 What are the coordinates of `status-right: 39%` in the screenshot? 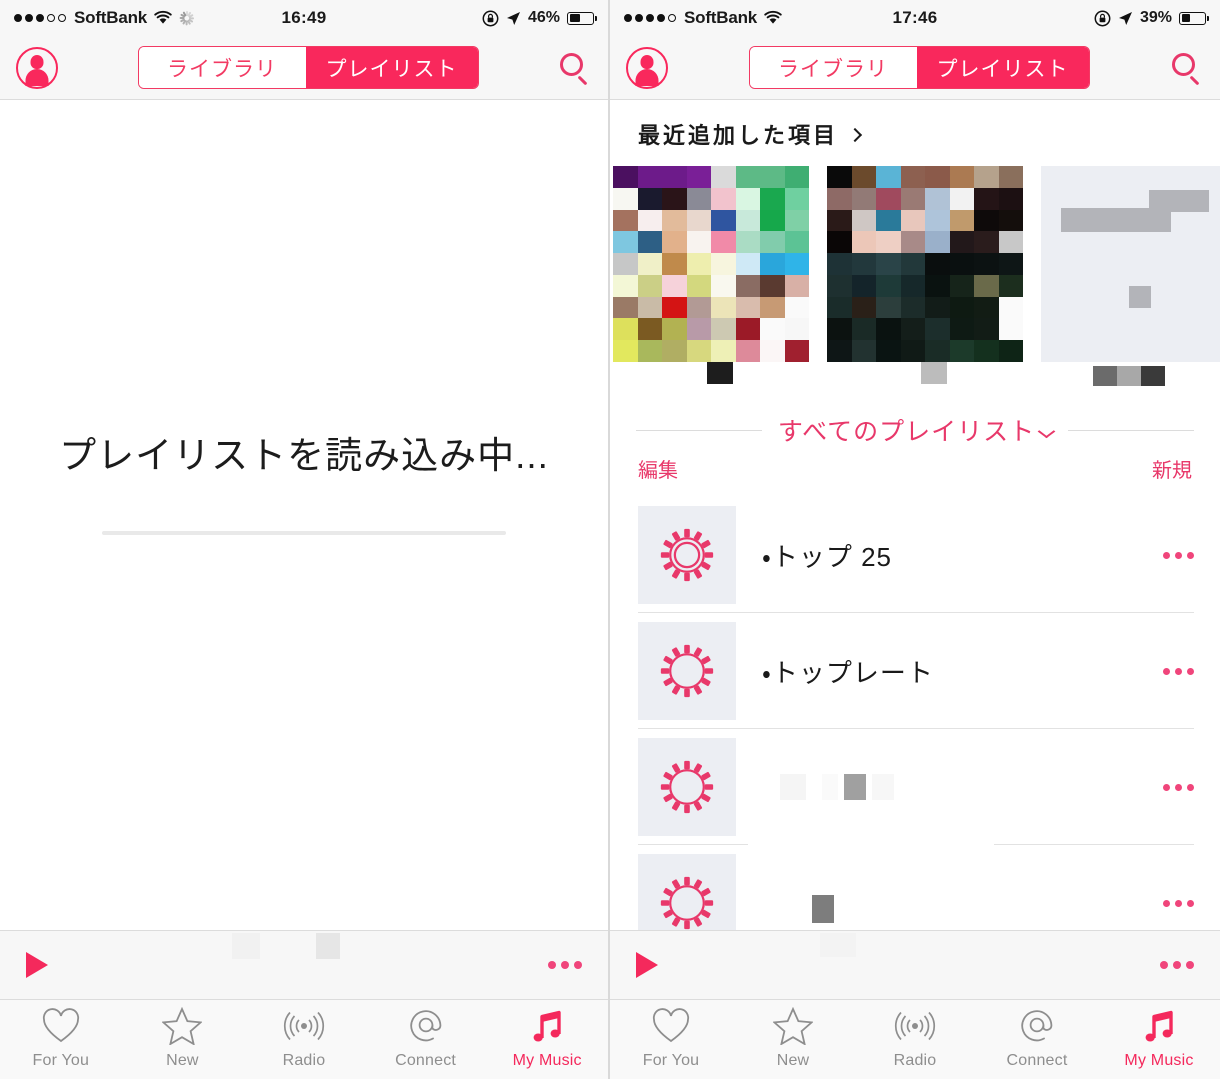 It's located at (1151, 18).